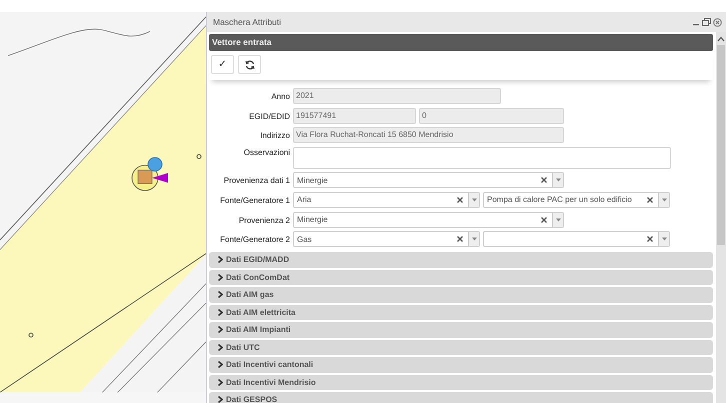  Describe the element at coordinates (354, 116) in the screenshot. I see `input-field: 191577491` at that location.